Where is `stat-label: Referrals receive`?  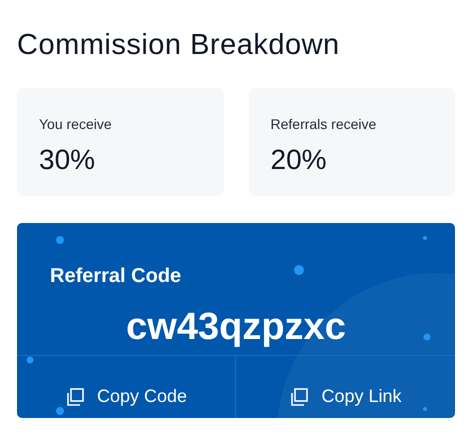 stat-label: Referrals receive is located at coordinates (324, 124).